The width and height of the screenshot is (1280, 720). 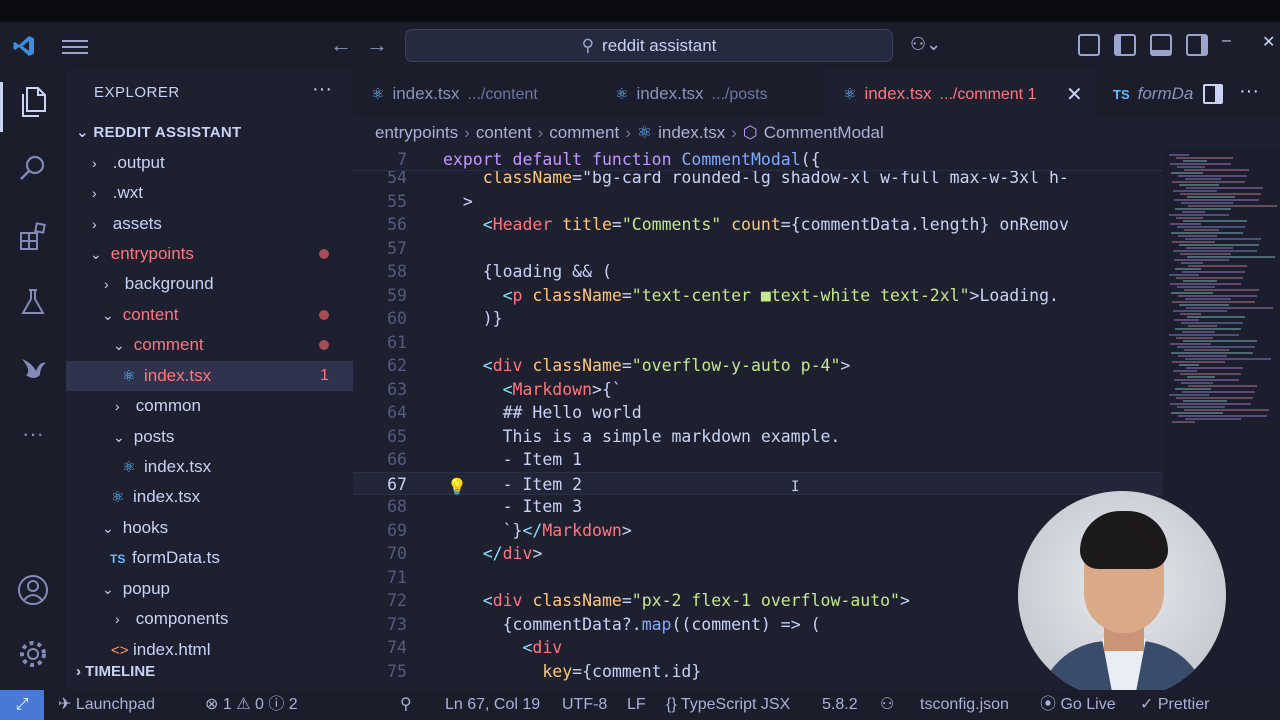 What do you see at coordinates (397, 671) in the screenshot?
I see `line-number: 75` at bounding box center [397, 671].